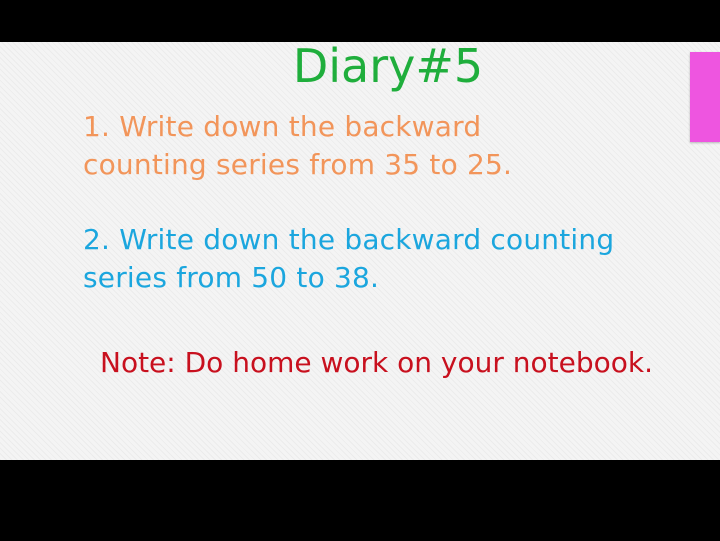 The height and width of the screenshot is (541, 720). What do you see at coordinates (298, 164) in the screenshot?
I see `task-item-1-line-2: counting series from 35 to 25.` at bounding box center [298, 164].